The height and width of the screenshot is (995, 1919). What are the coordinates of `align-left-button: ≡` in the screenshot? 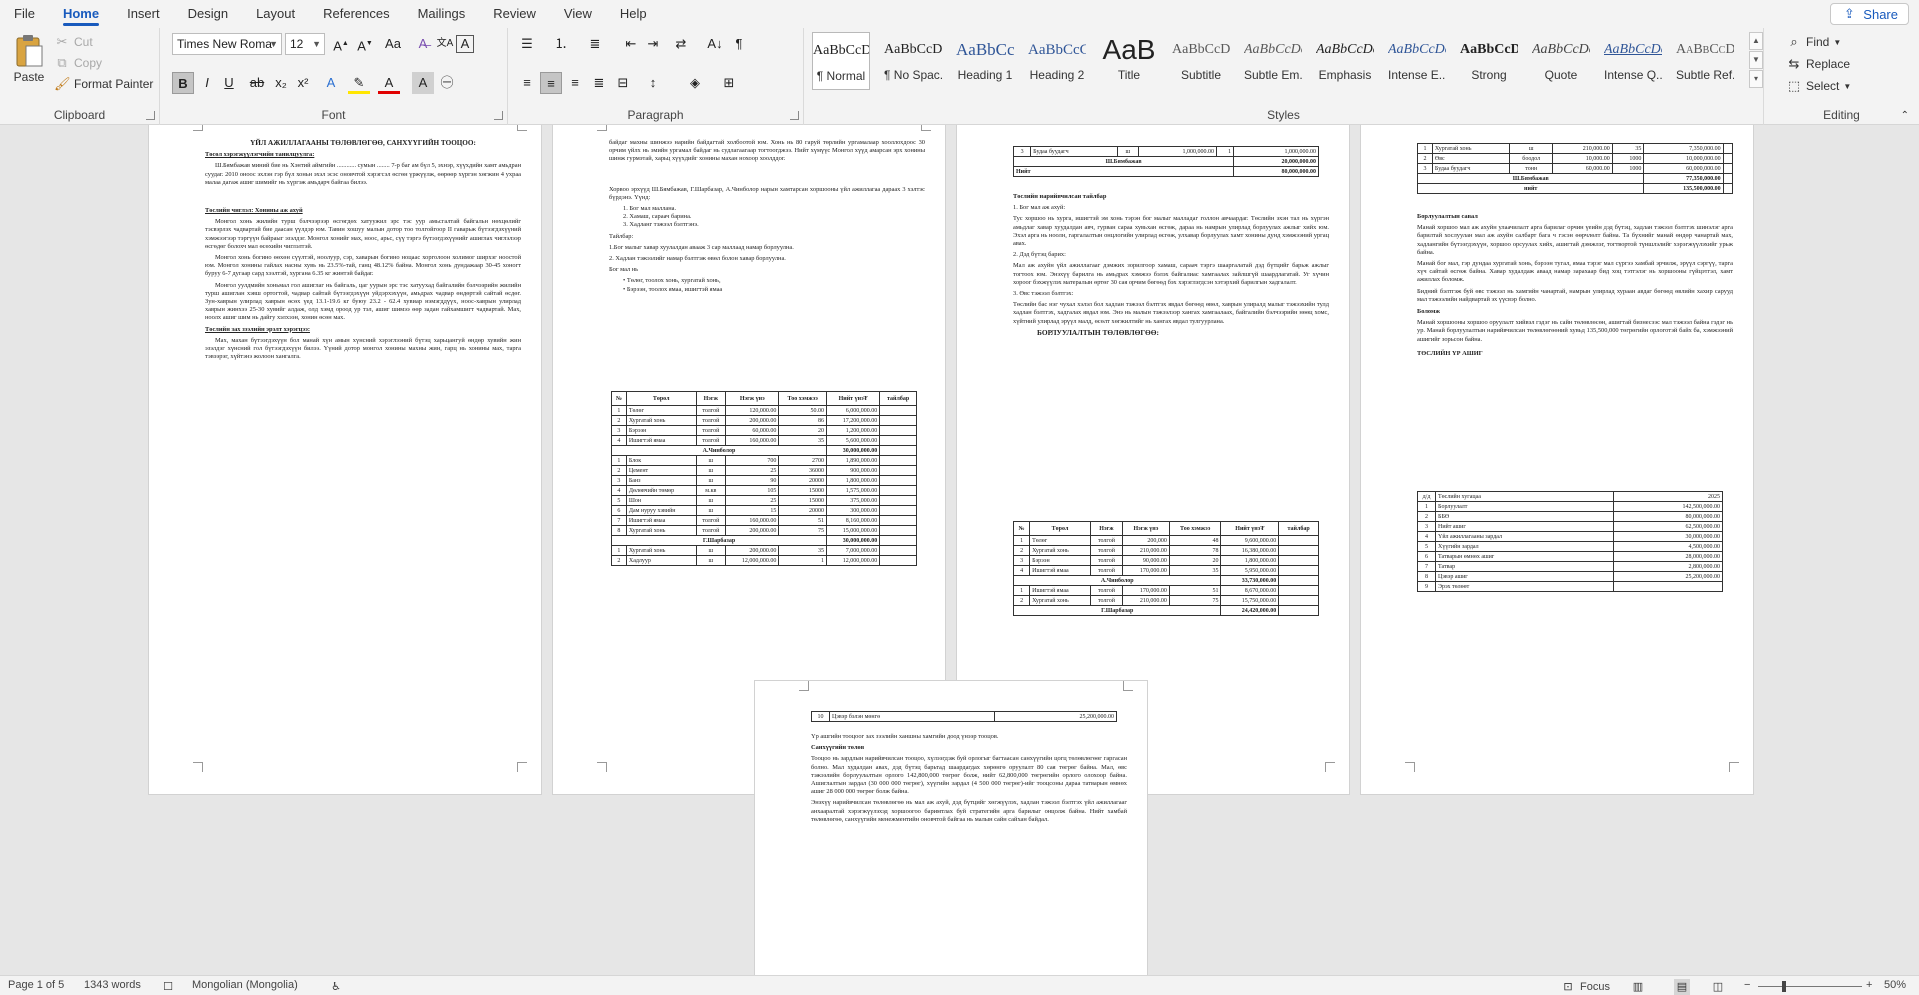 It's located at (527, 83).